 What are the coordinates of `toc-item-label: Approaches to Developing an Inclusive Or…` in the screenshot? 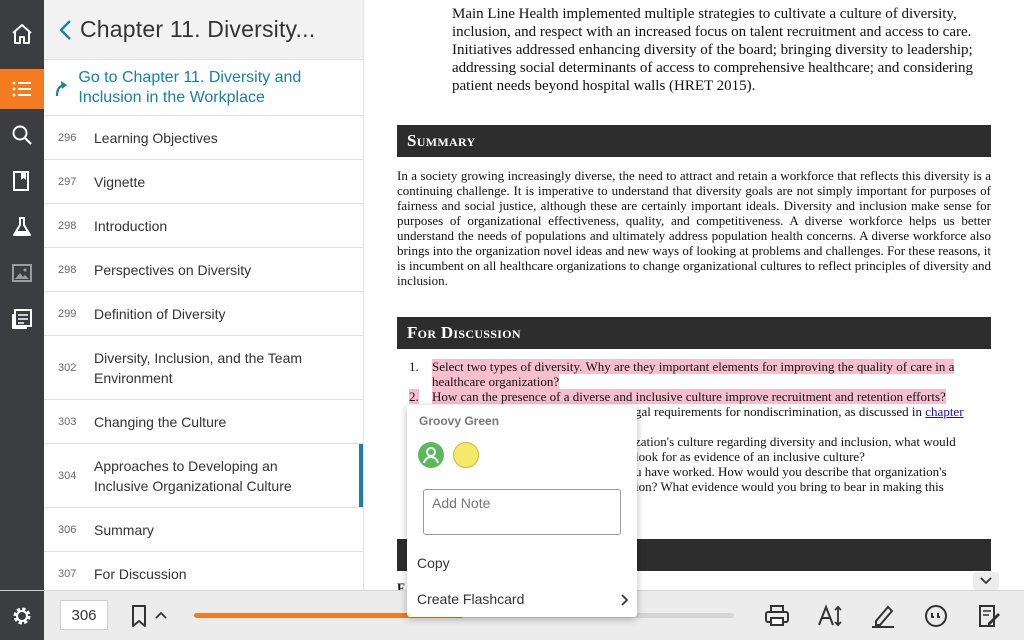 It's located at (193, 475).